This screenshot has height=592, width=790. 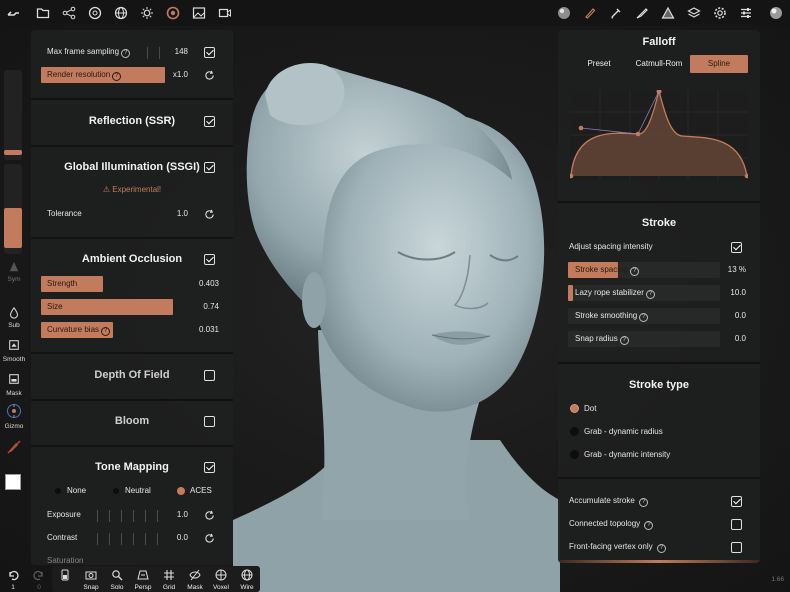 What do you see at coordinates (91, 579) in the screenshot?
I see `snap-button: Snap` at bounding box center [91, 579].